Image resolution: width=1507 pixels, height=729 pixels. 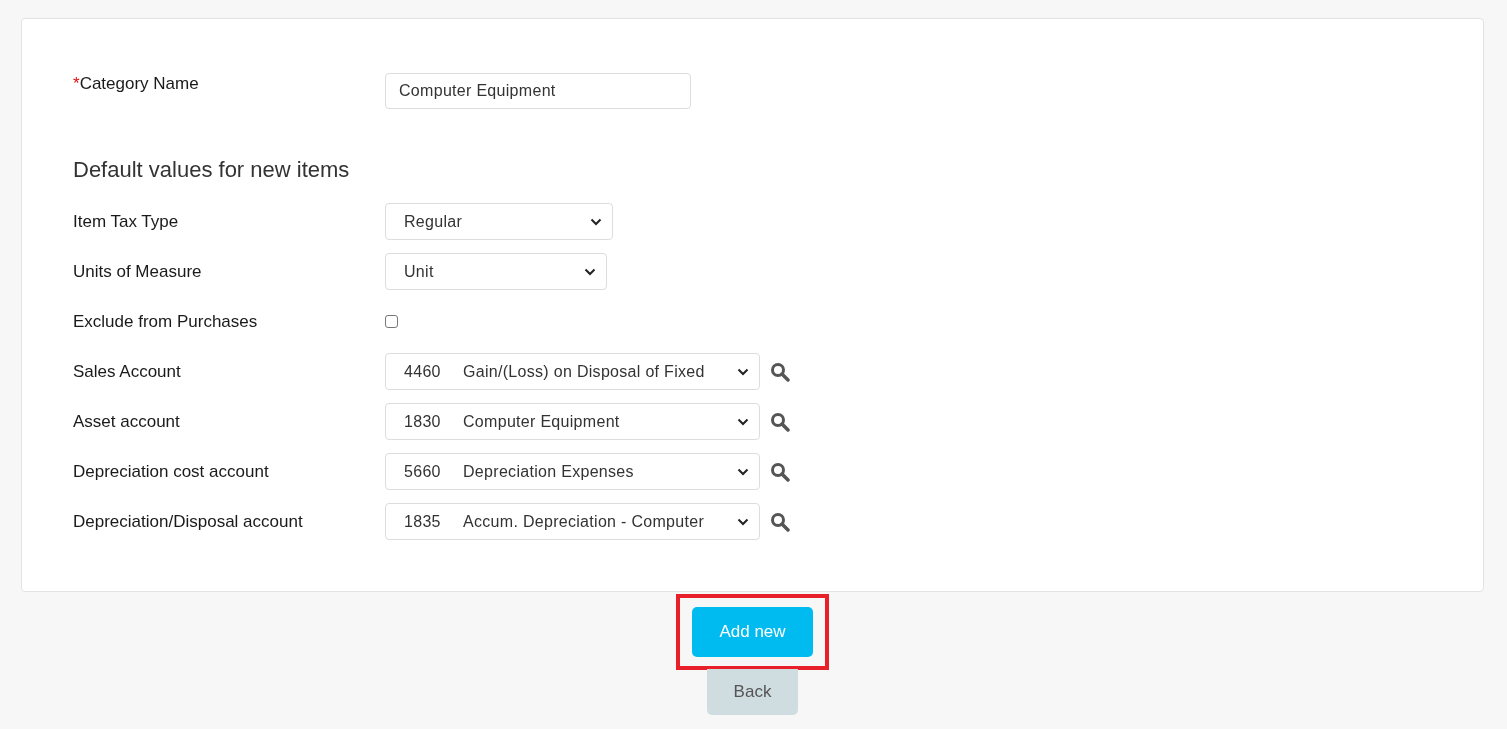 What do you see at coordinates (752, 692) in the screenshot?
I see `back-button: Back` at bounding box center [752, 692].